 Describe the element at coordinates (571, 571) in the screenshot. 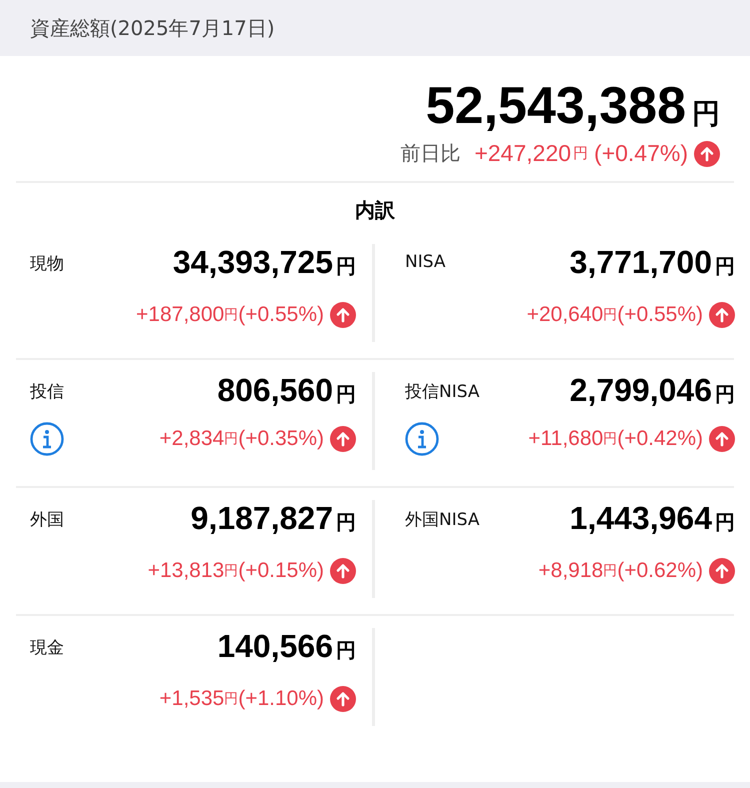

I see `change-value: +8,918` at that location.